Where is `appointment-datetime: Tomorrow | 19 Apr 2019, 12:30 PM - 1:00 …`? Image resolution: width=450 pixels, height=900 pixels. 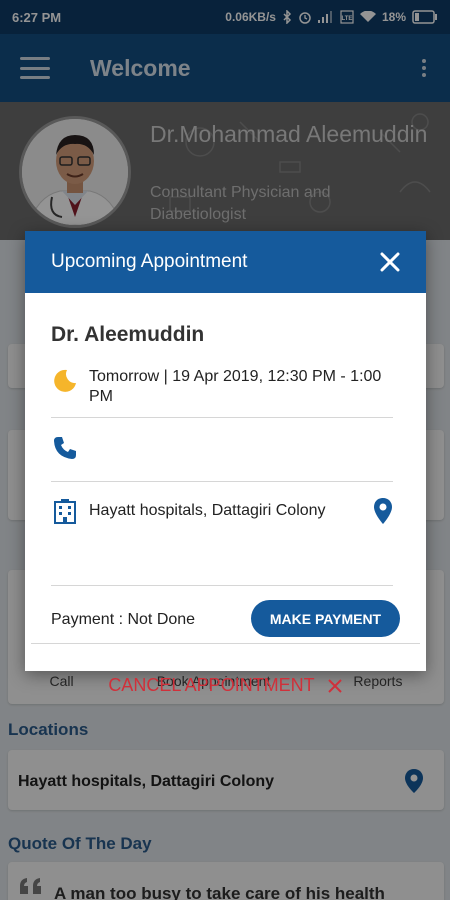
appointment-datetime: Tomorrow | 19 Apr 2019, 12:30 PM - 1:00 … is located at coordinates (235, 386).